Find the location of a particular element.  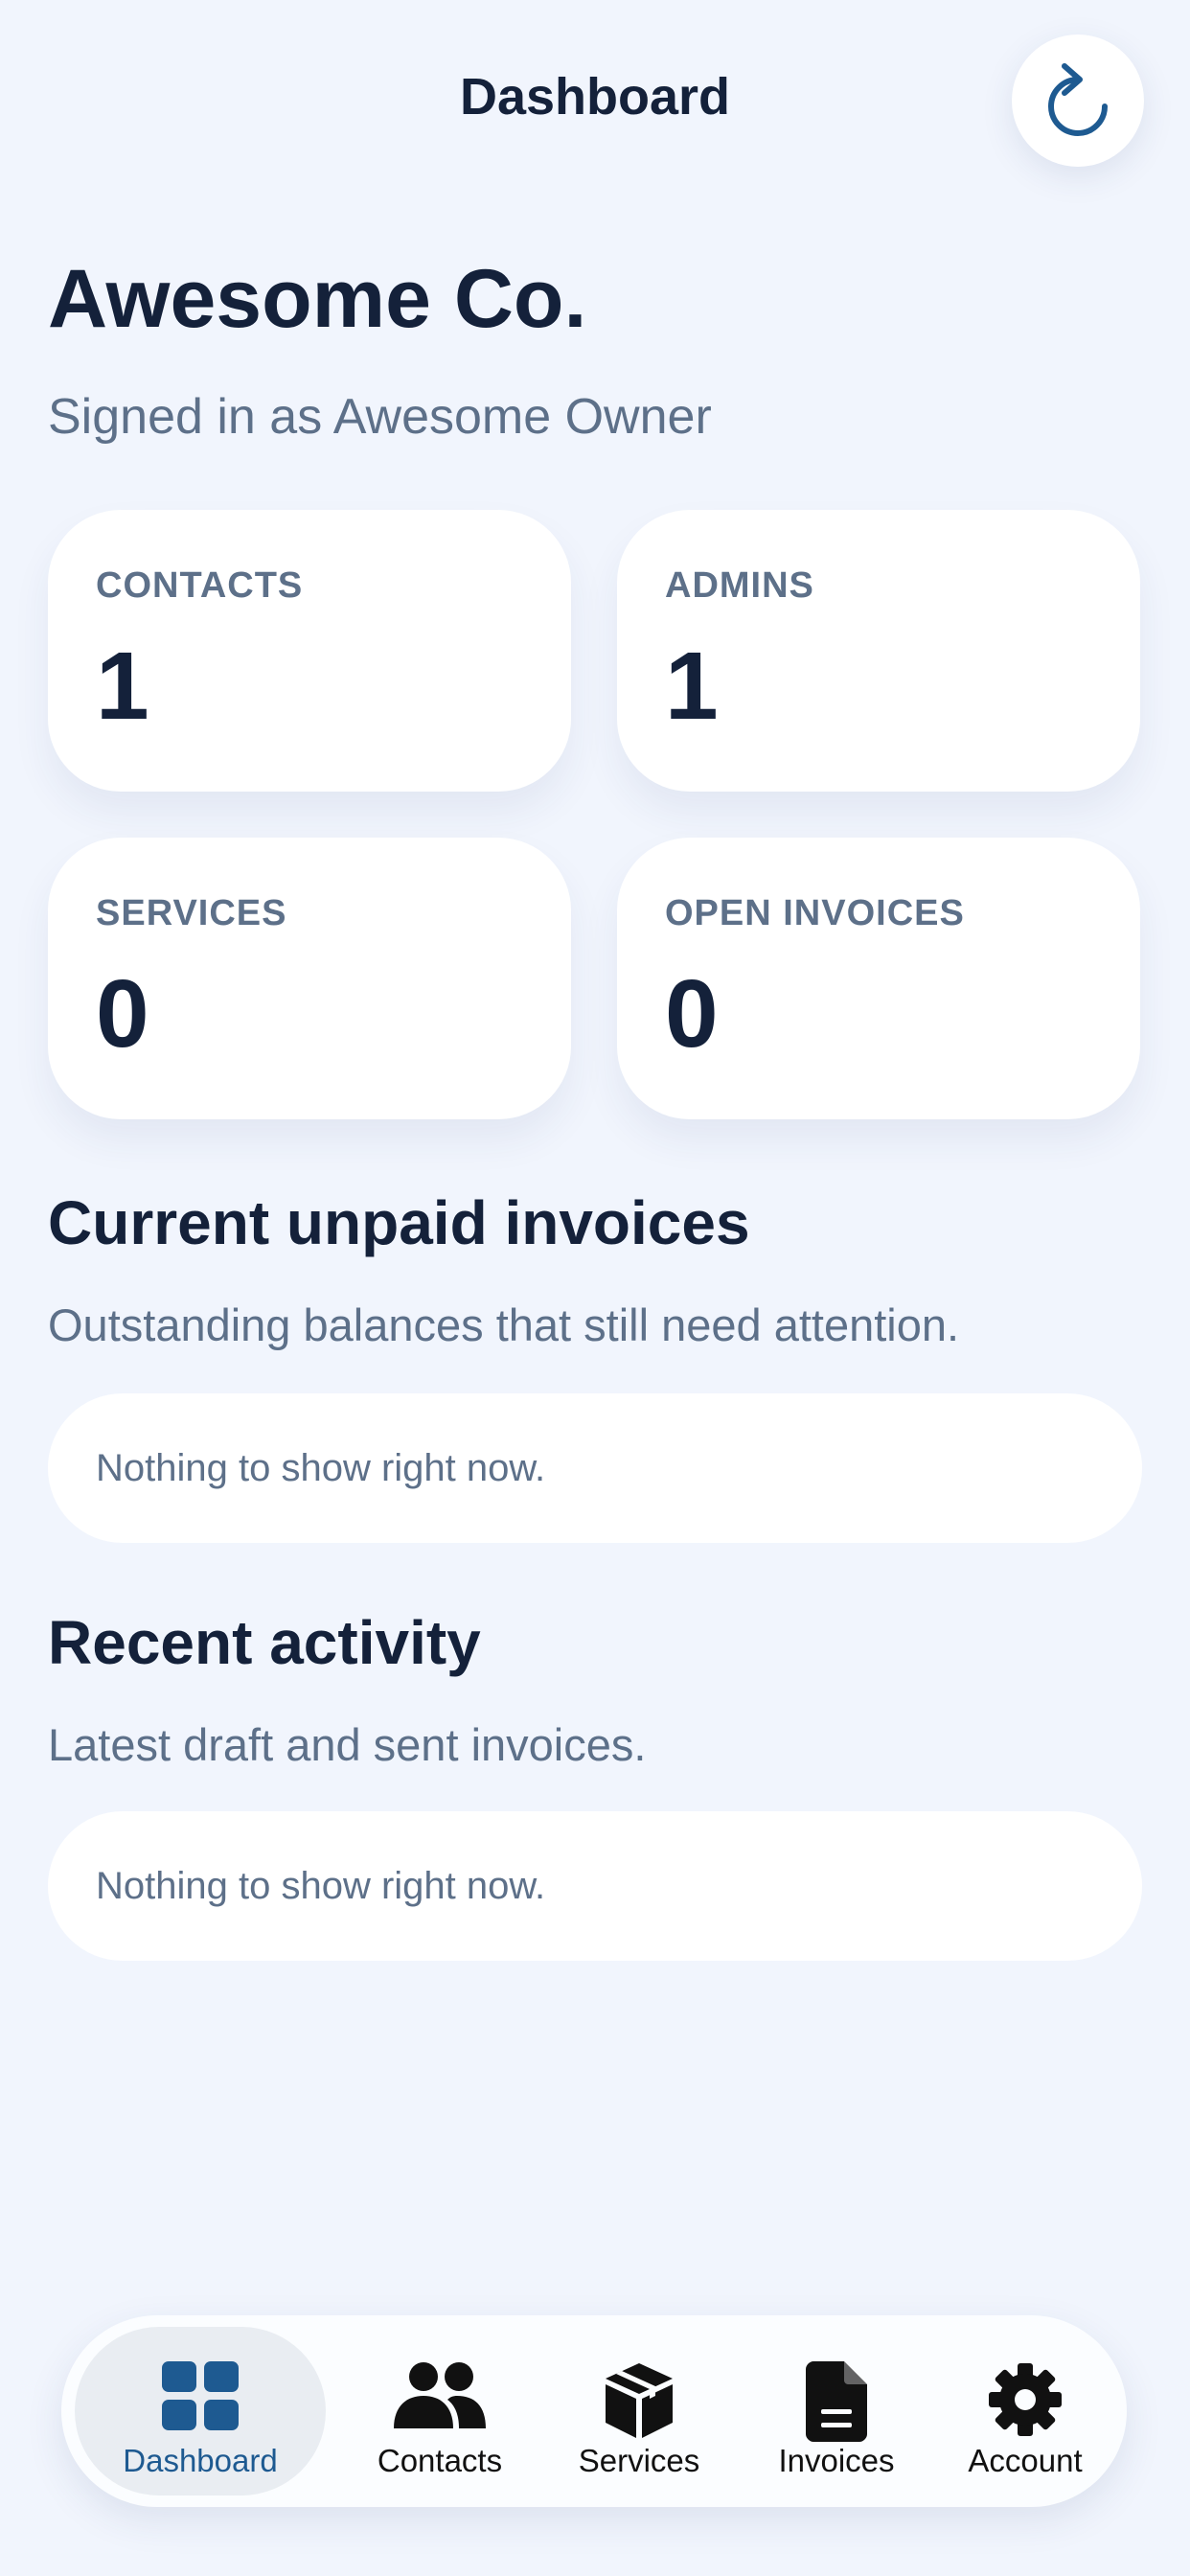

people-icon is located at coordinates (440, 2395).